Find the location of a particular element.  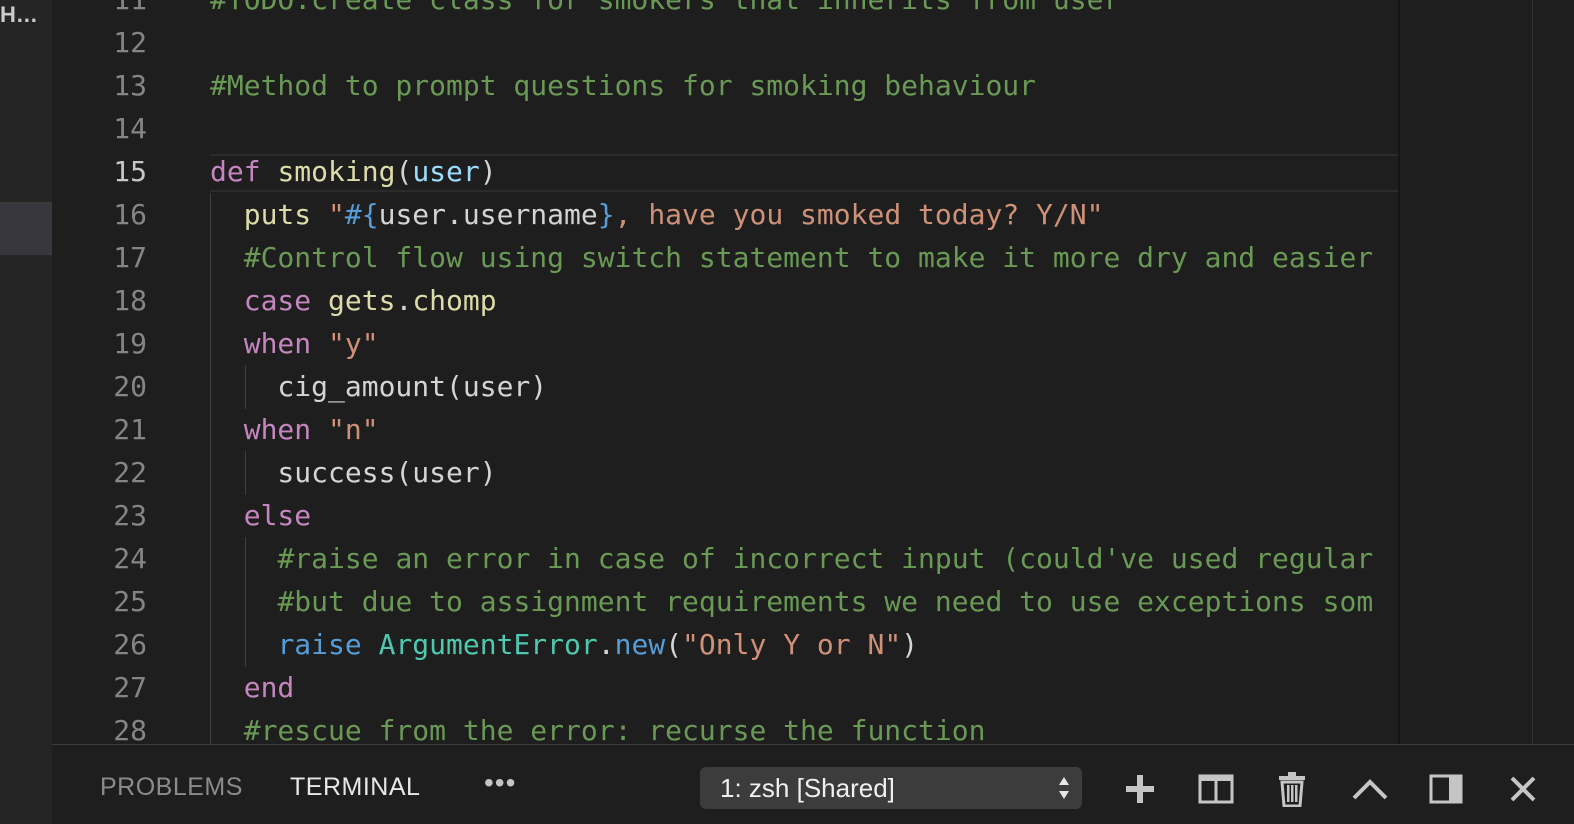

code-token: end is located at coordinates (269, 687).